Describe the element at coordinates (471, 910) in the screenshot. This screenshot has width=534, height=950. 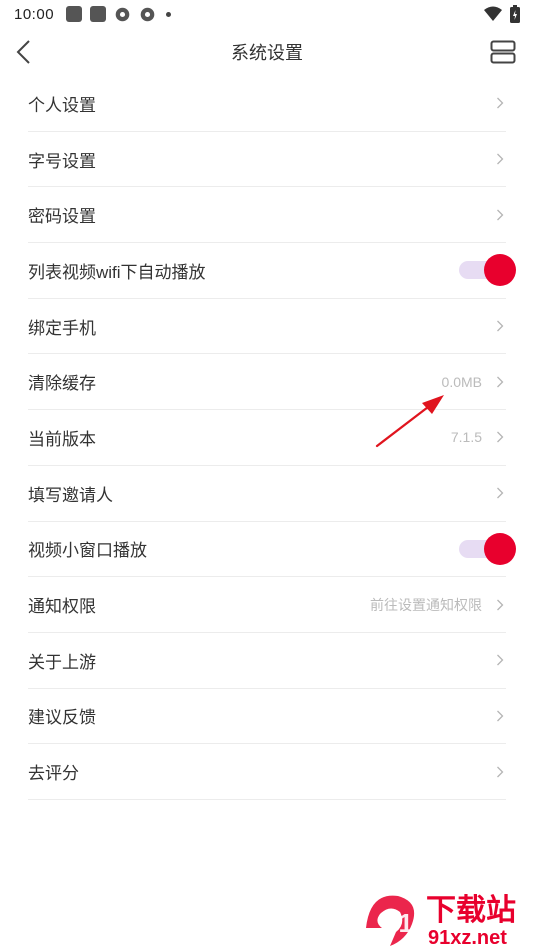
I see `watermark-title: 下载站` at that location.